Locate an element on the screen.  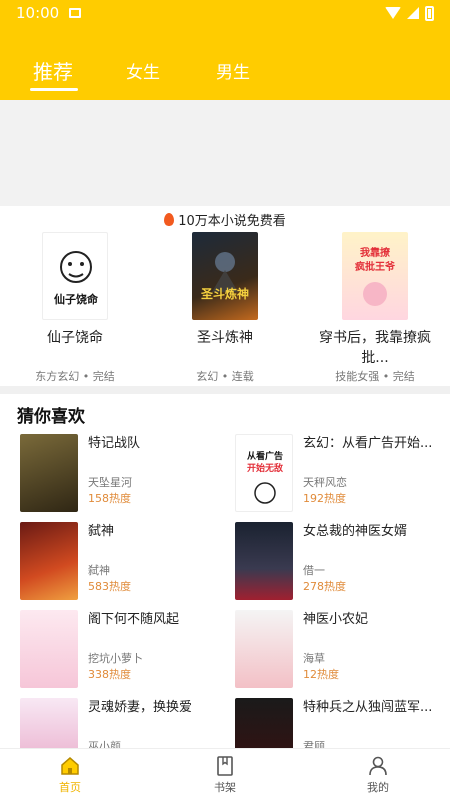
nav-bookshelf: 书架 is located at coordinates (225, 774).